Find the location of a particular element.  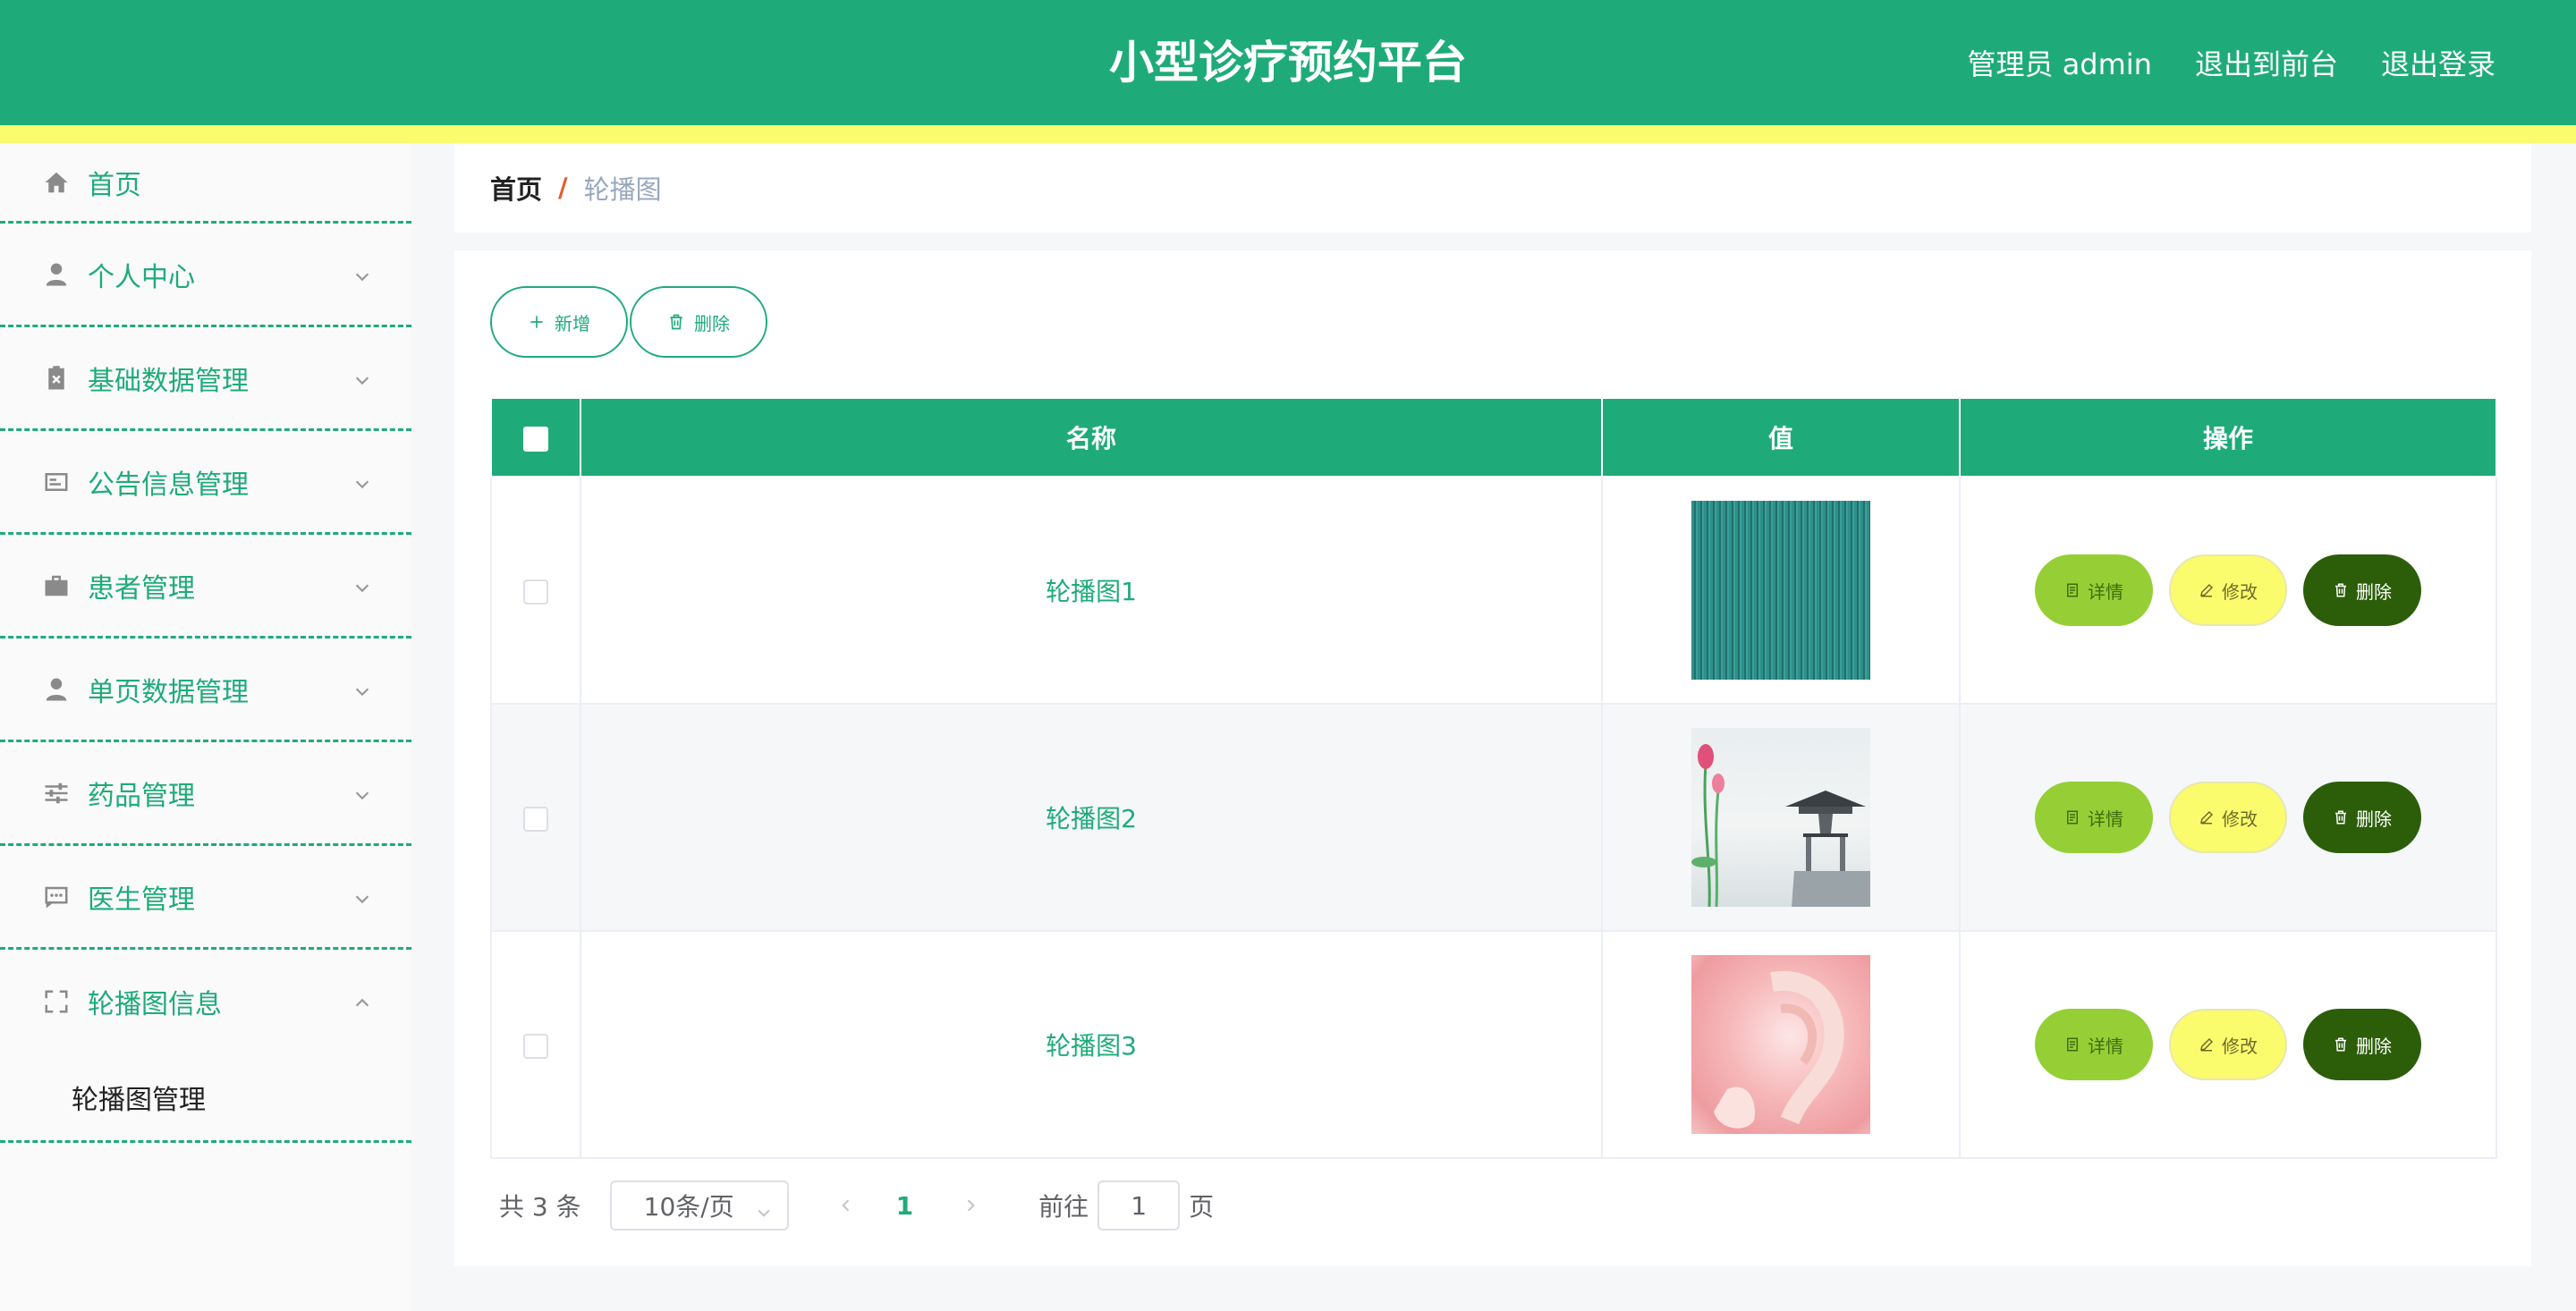

sidebar-item-label: 首页 is located at coordinates (114, 185).